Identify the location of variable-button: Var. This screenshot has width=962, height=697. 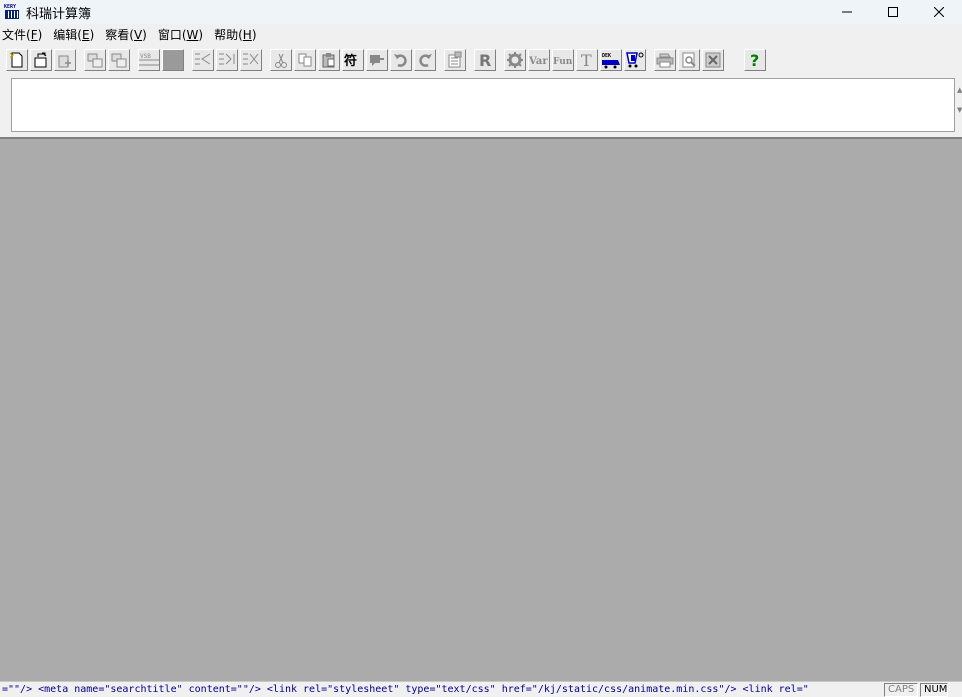
(539, 60).